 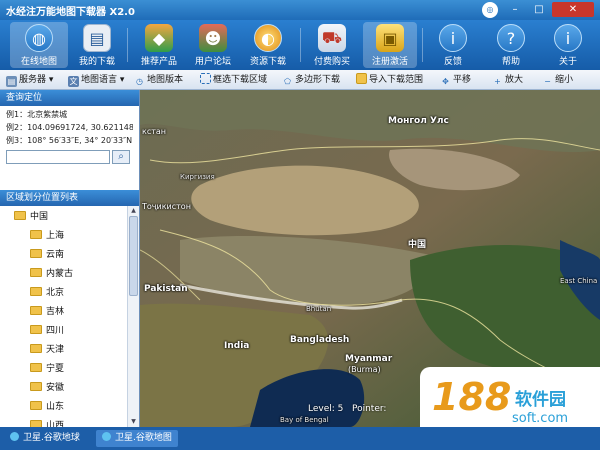 What do you see at coordinates (445, 81) in the screenshot?
I see `hand-icon: ✥` at bounding box center [445, 81].